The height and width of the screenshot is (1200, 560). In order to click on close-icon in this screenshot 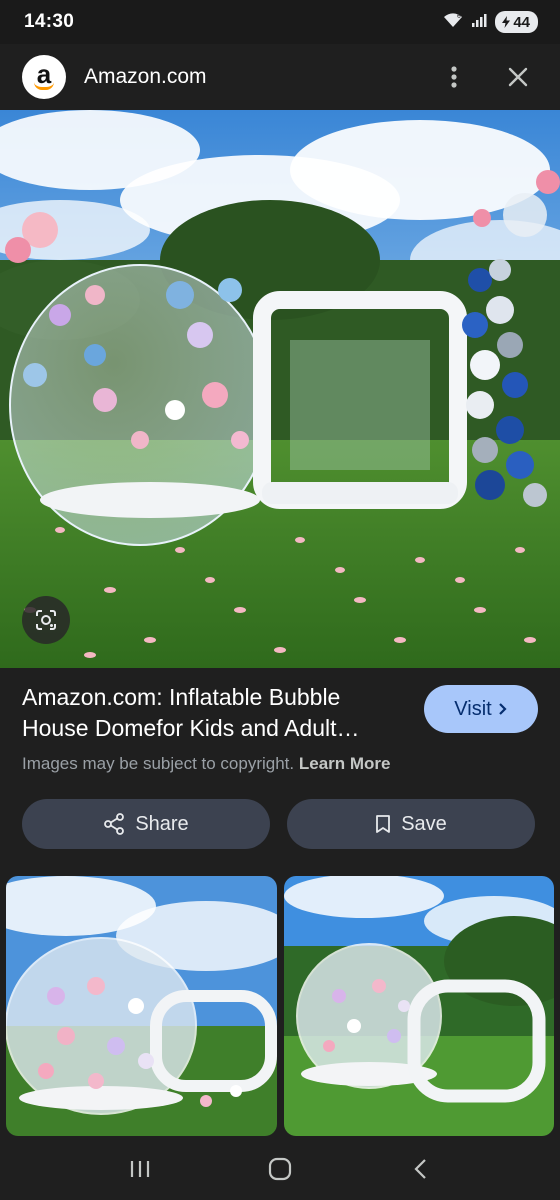, I will do `click(518, 77)`.